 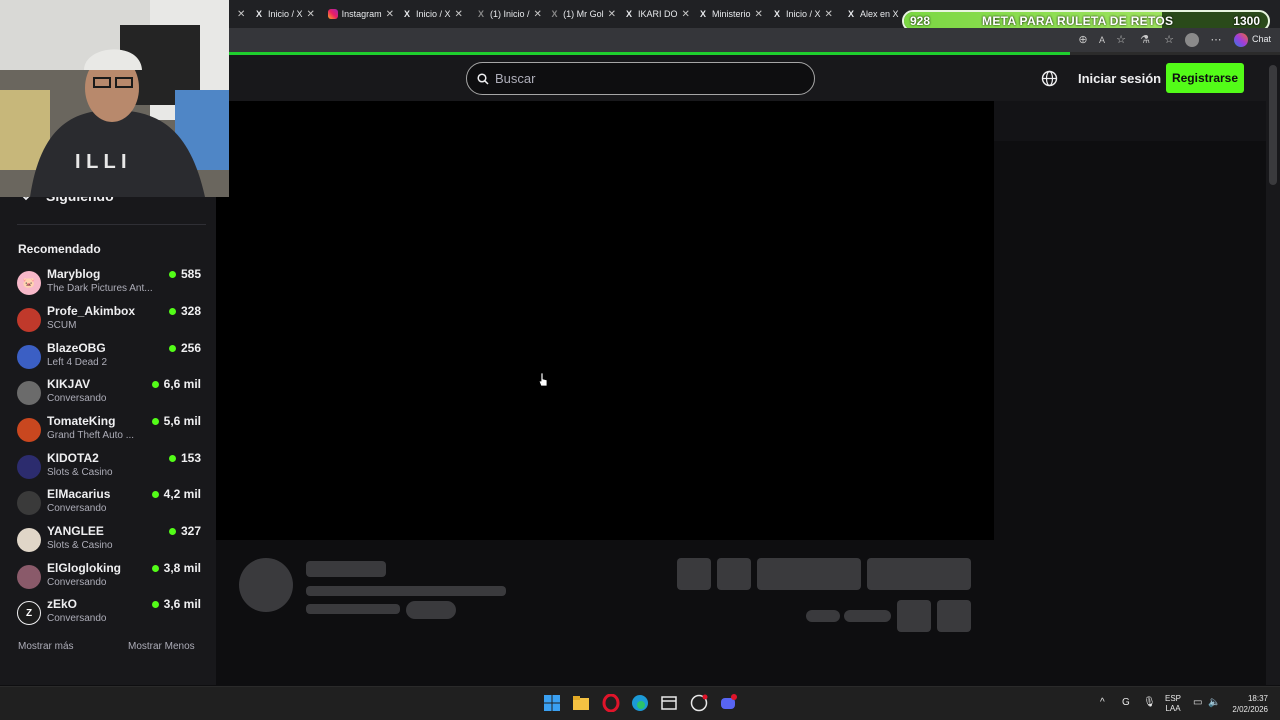 I want to click on favorite-star-icon: ☆, so click(x=1121, y=40).